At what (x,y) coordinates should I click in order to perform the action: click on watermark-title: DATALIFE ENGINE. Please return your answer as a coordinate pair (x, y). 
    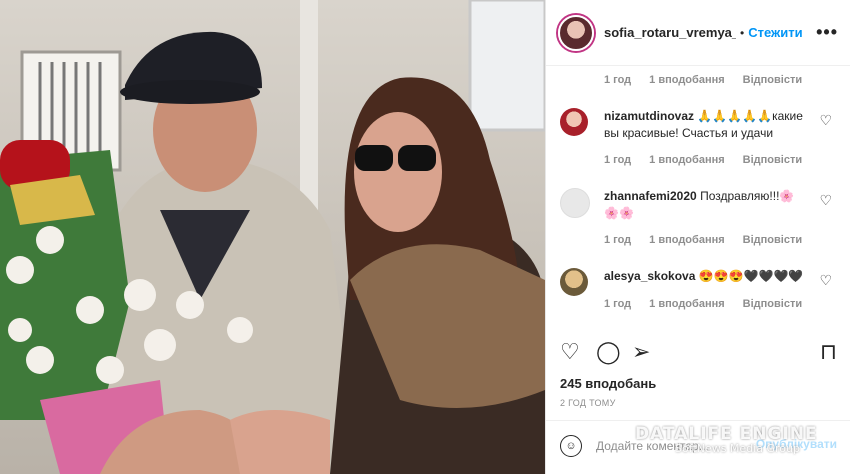
    Looking at the image, I should click on (726, 434).